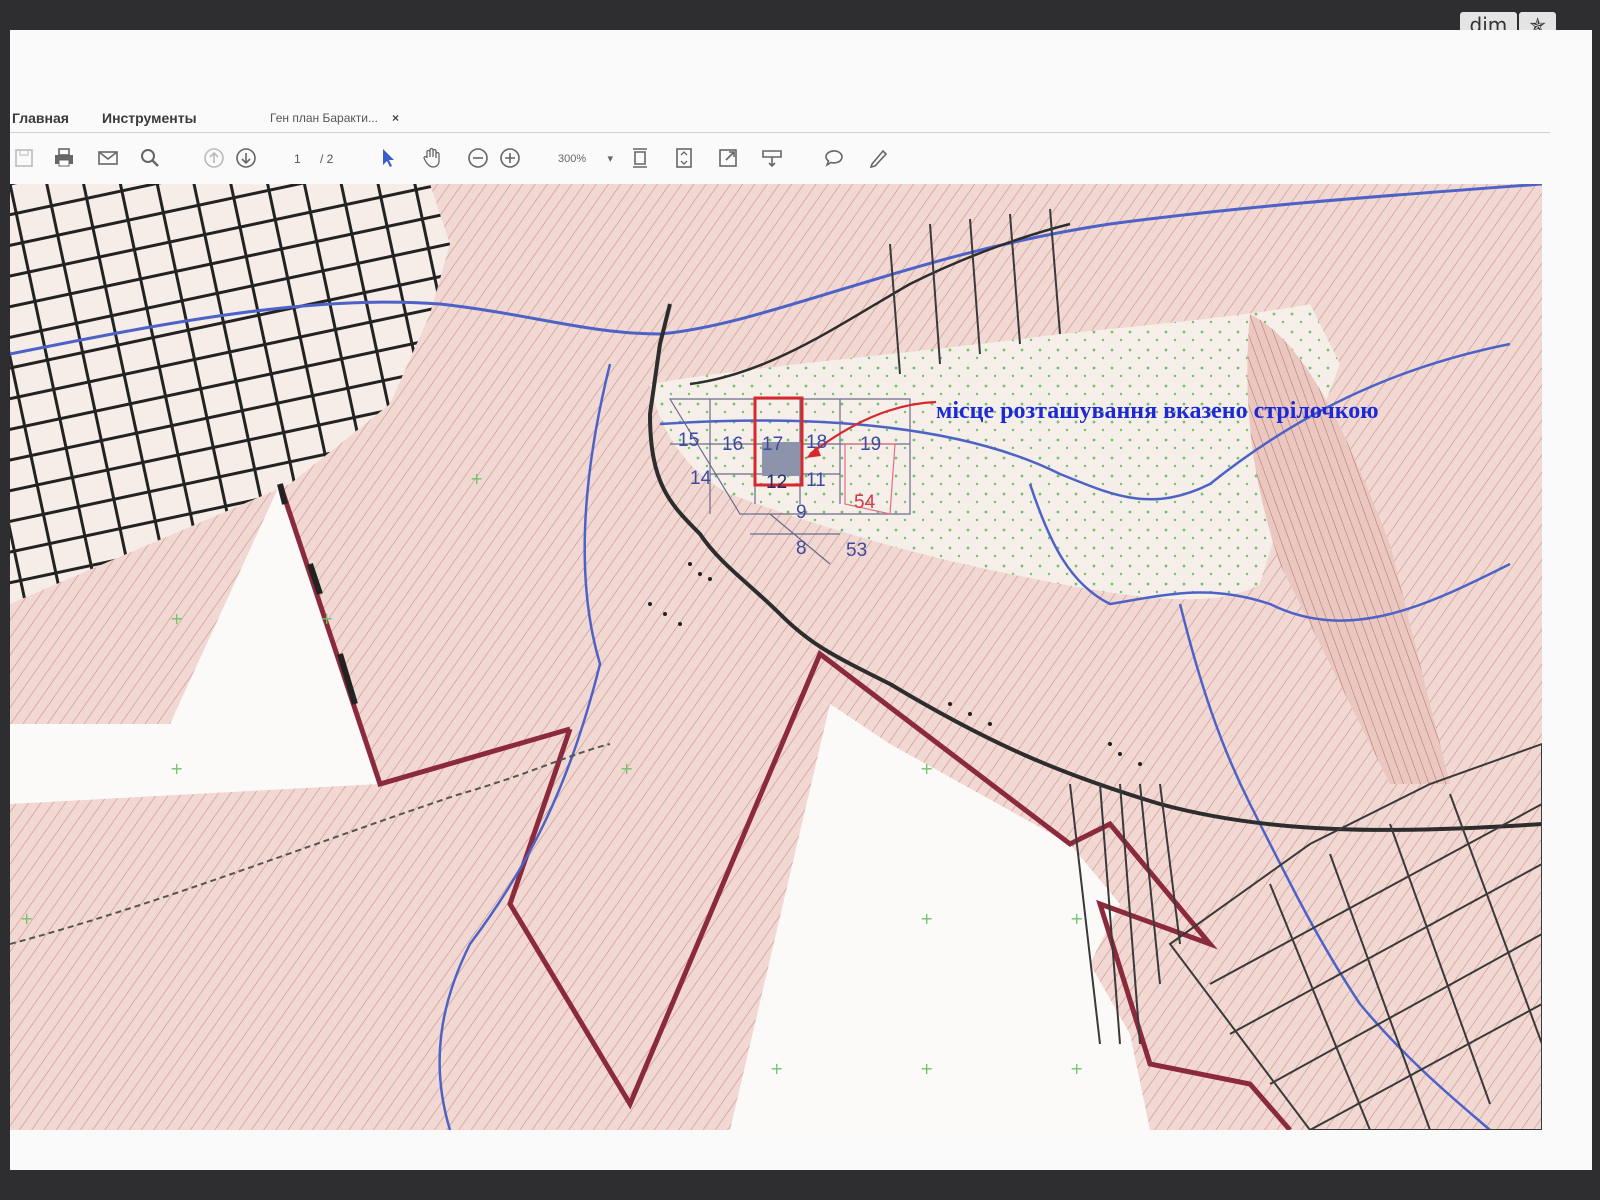 The image size is (1600, 1200). What do you see at coordinates (773, 444) in the screenshot?
I see `plot-label: 17` at bounding box center [773, 444].